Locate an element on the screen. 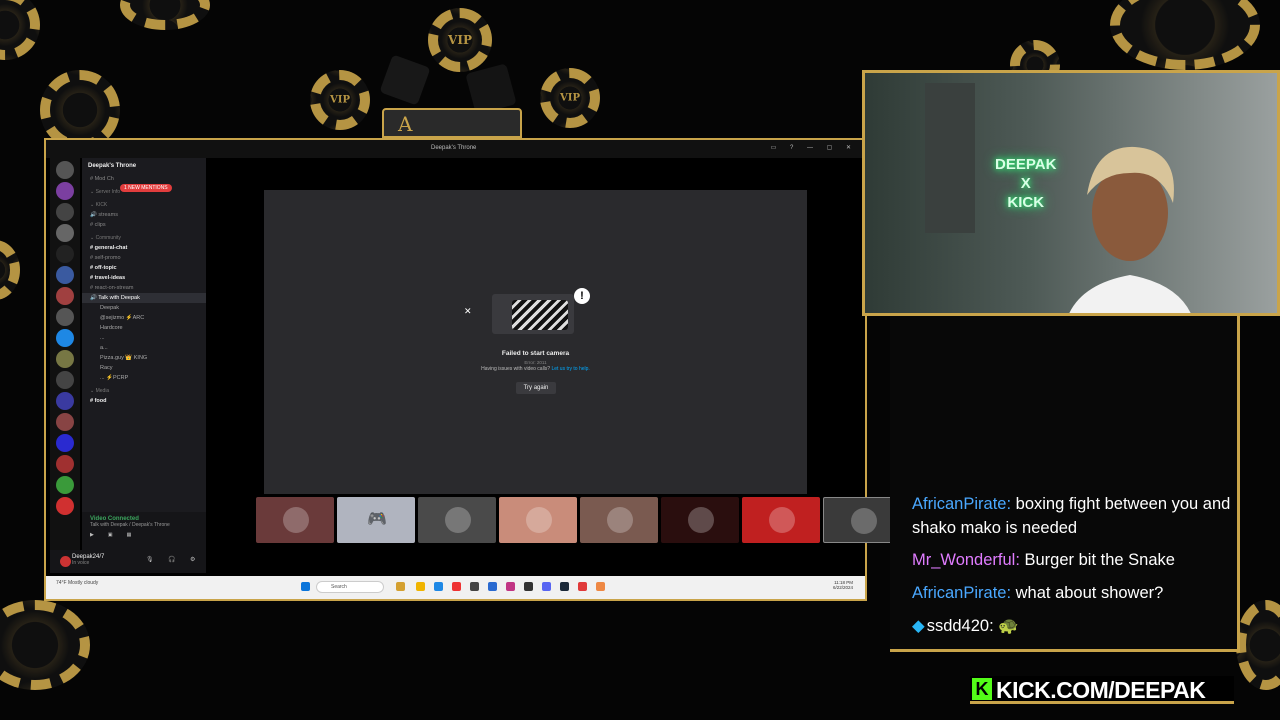  server-name: Deepak's Throne is located at coordinates (144, 166).